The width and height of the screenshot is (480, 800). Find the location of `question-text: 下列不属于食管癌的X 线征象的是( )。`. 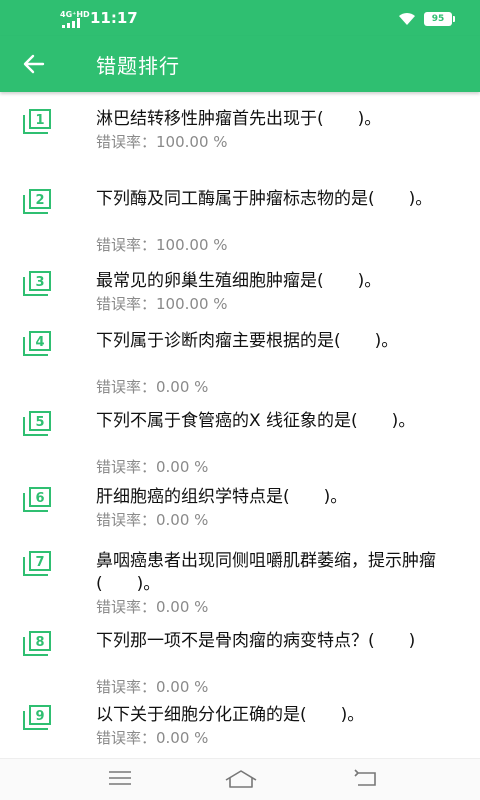

question-text: 下列不属于食管癌的X 线征象的是( )。 is located at coordinates (256, 421).